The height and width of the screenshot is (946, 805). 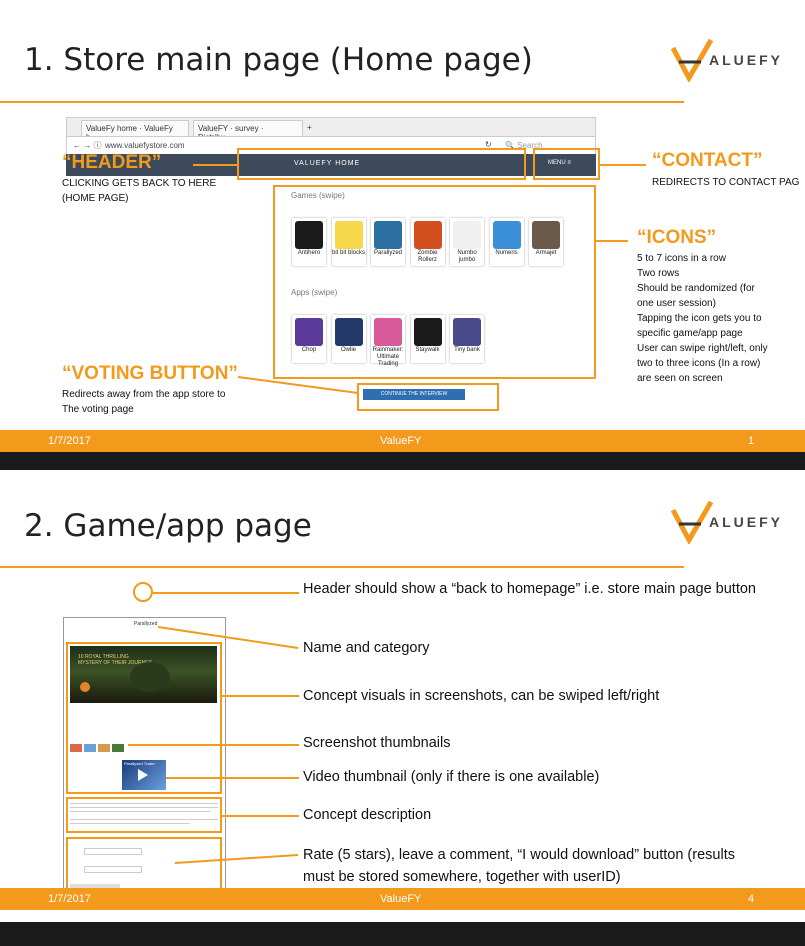 What do you see at coordinates (144, 815) in the screenshot?
I see `description-highlight-box` at bounding box center [144, 815].